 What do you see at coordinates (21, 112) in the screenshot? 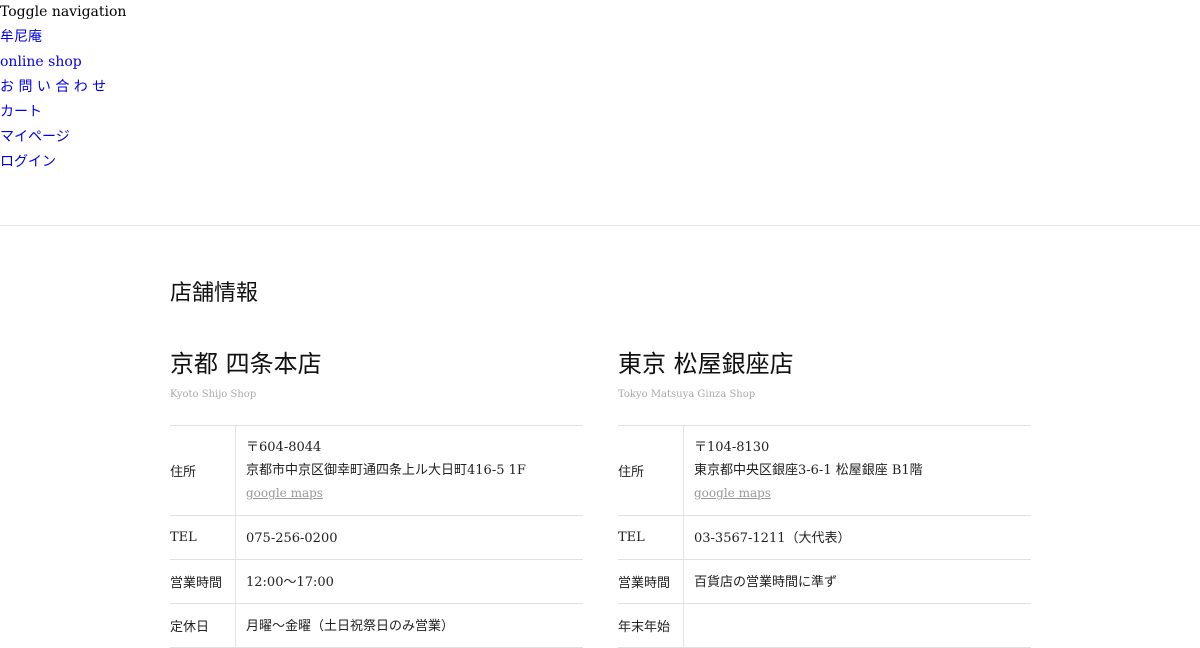
I see `nav-link-cart: カート` at bounding box center [21, 112].